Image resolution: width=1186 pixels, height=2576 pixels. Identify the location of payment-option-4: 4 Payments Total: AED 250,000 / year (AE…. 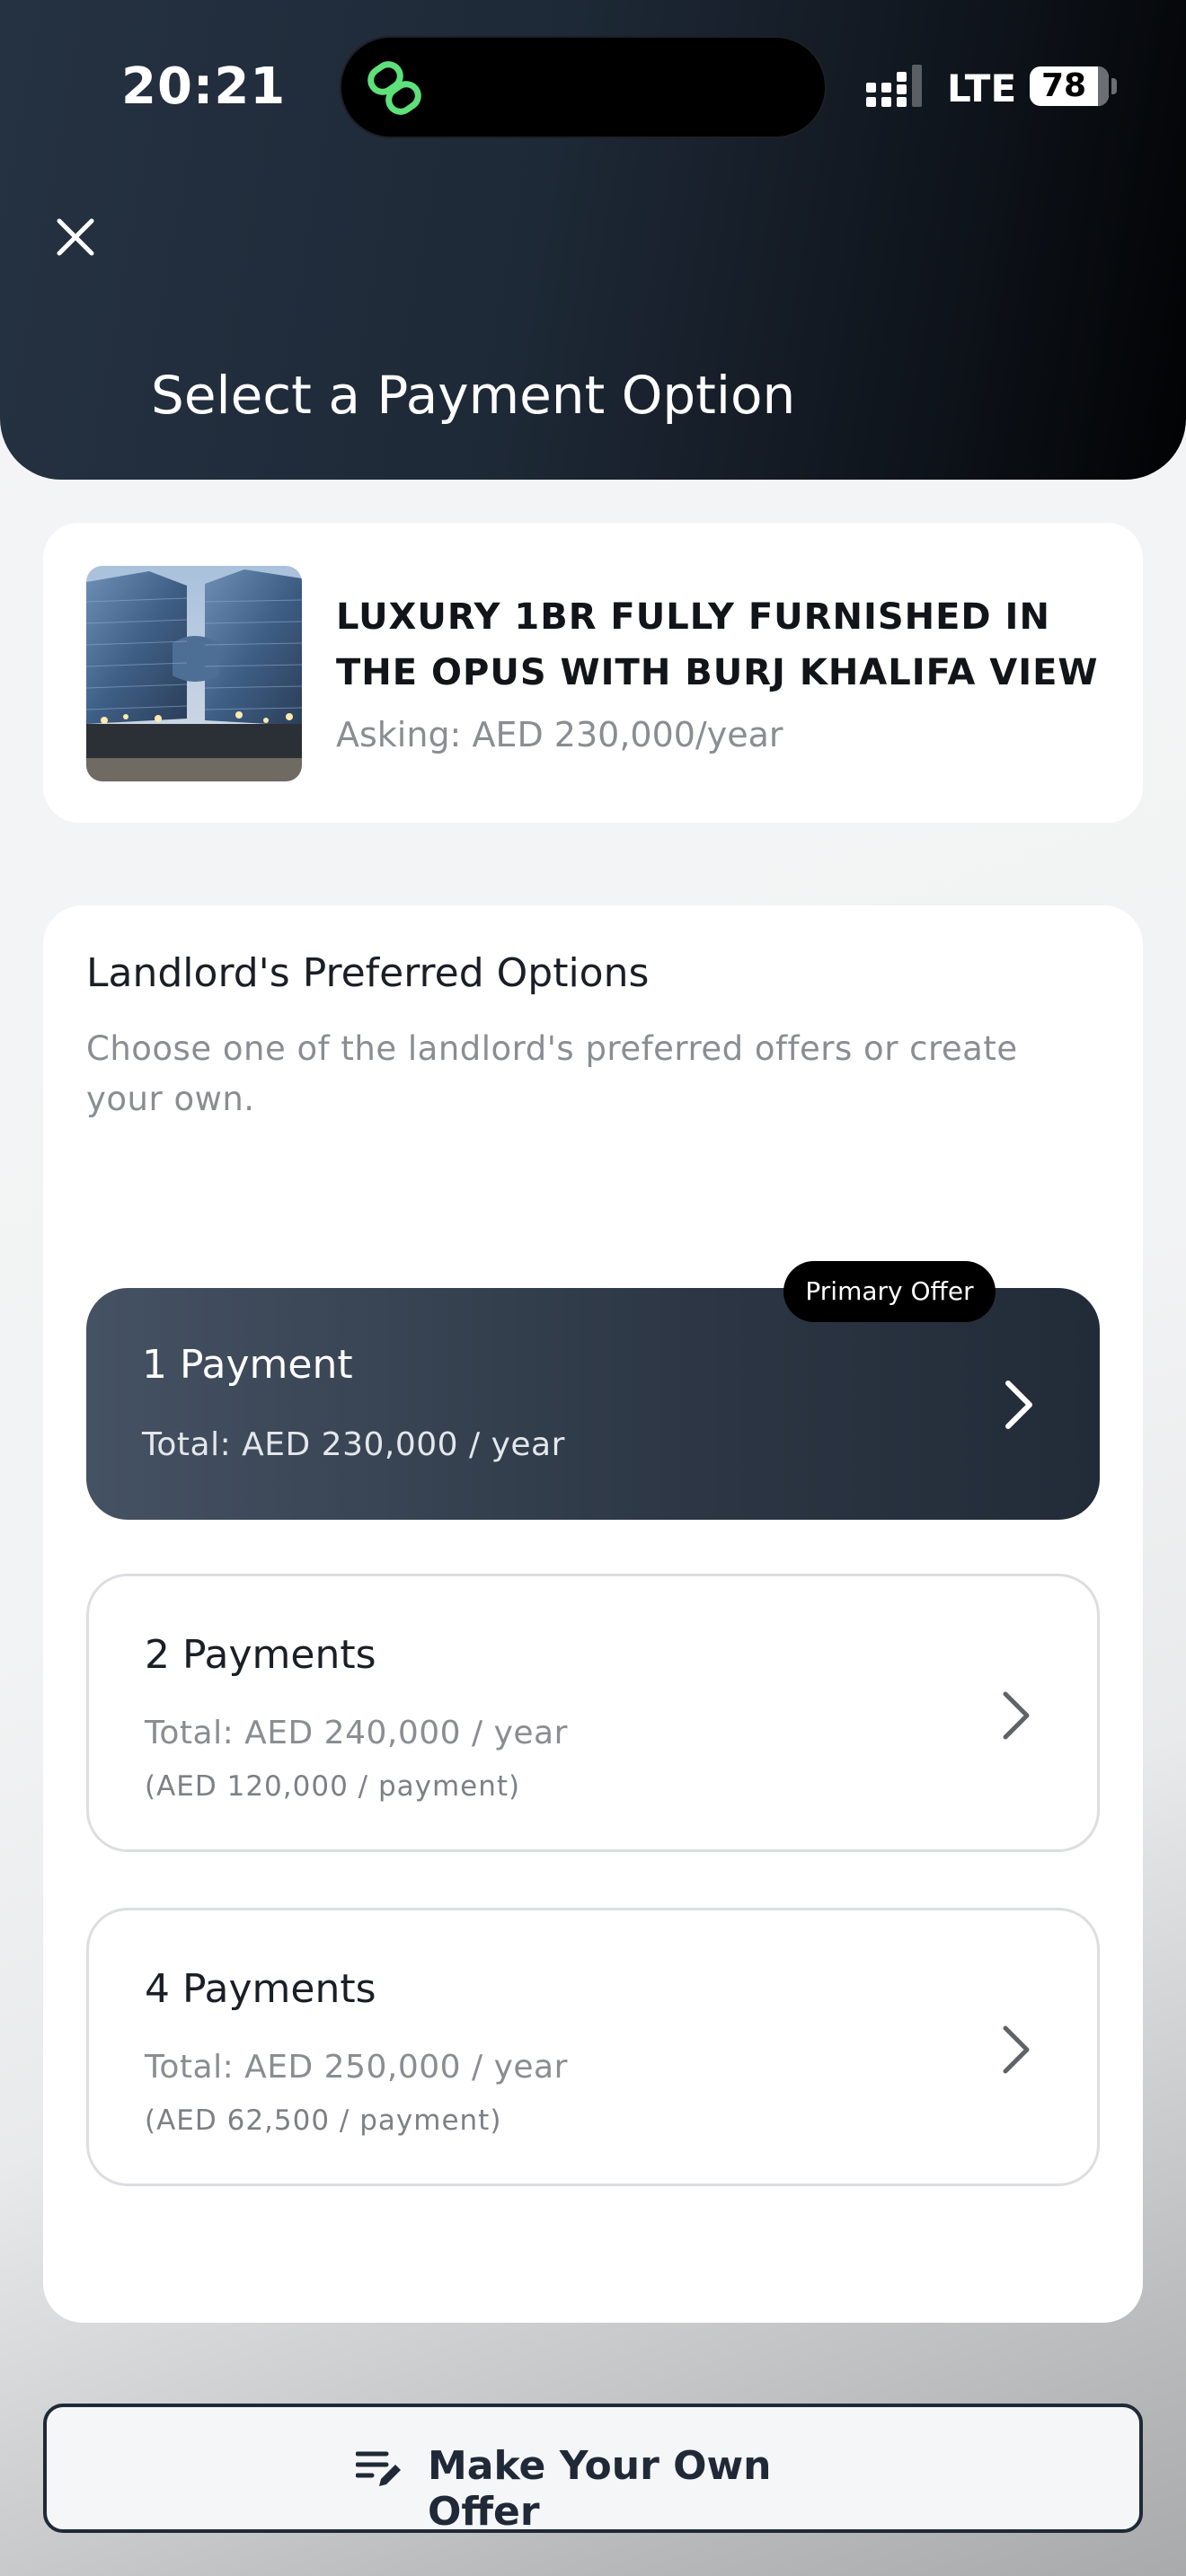
(593, 2047).